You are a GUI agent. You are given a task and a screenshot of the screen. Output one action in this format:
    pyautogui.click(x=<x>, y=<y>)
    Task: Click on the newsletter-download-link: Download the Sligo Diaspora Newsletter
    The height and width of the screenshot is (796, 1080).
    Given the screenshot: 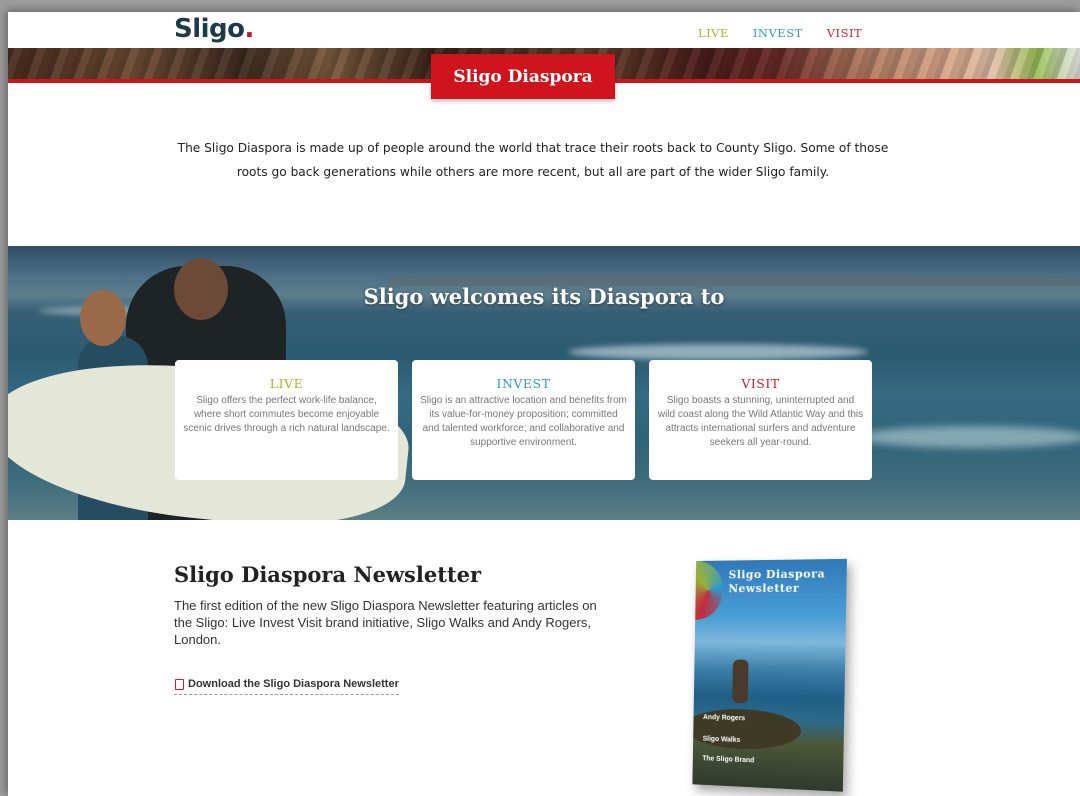 What is the action you would take?
    pyautogui.click(x=286, y=686)
    